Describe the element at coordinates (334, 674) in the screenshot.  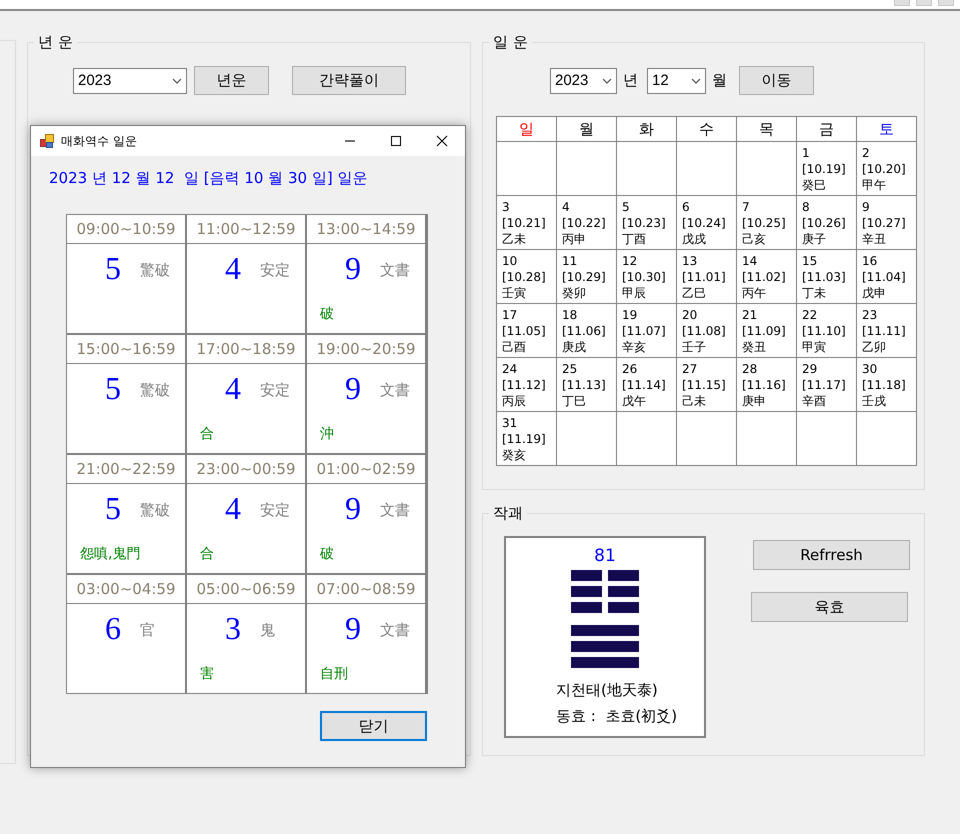
I see `fortune-note: 自刑` at that location.